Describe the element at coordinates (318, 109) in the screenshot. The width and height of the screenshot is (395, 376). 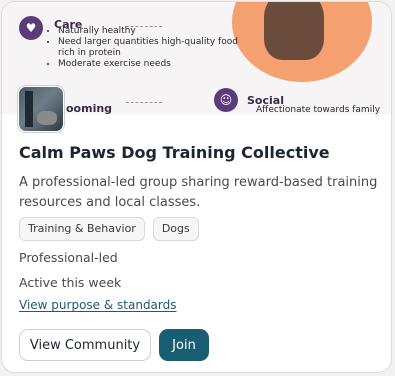
I see `social-item: Affectionate towards family` at that location.